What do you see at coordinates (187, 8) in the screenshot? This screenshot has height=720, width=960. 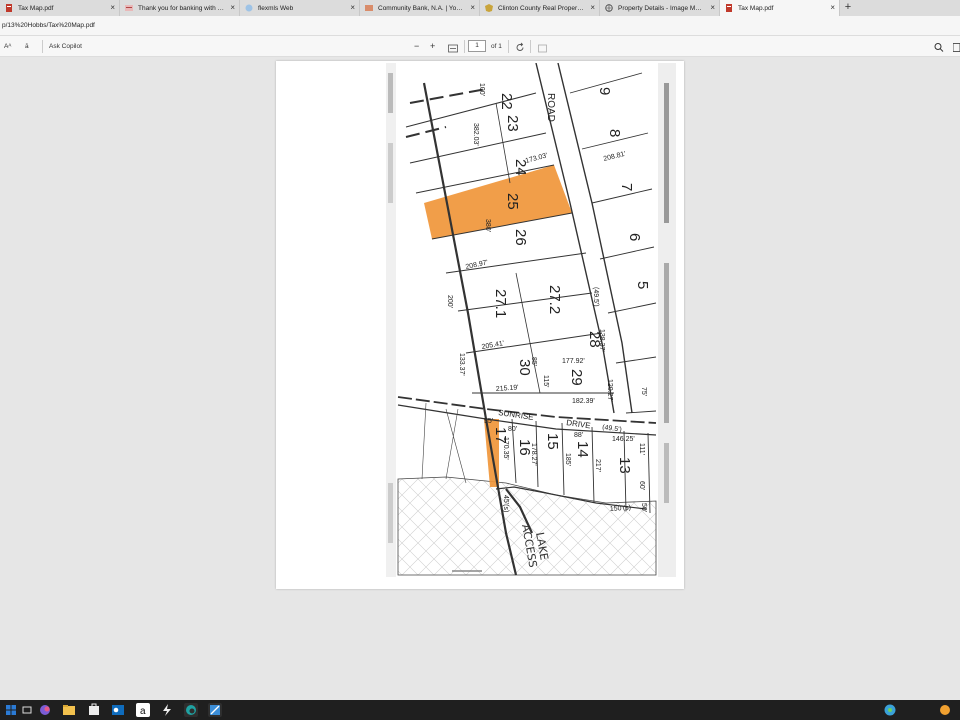 I see `tab-label: Thank you for banking with us. | C` at bounding box center [187, 8].